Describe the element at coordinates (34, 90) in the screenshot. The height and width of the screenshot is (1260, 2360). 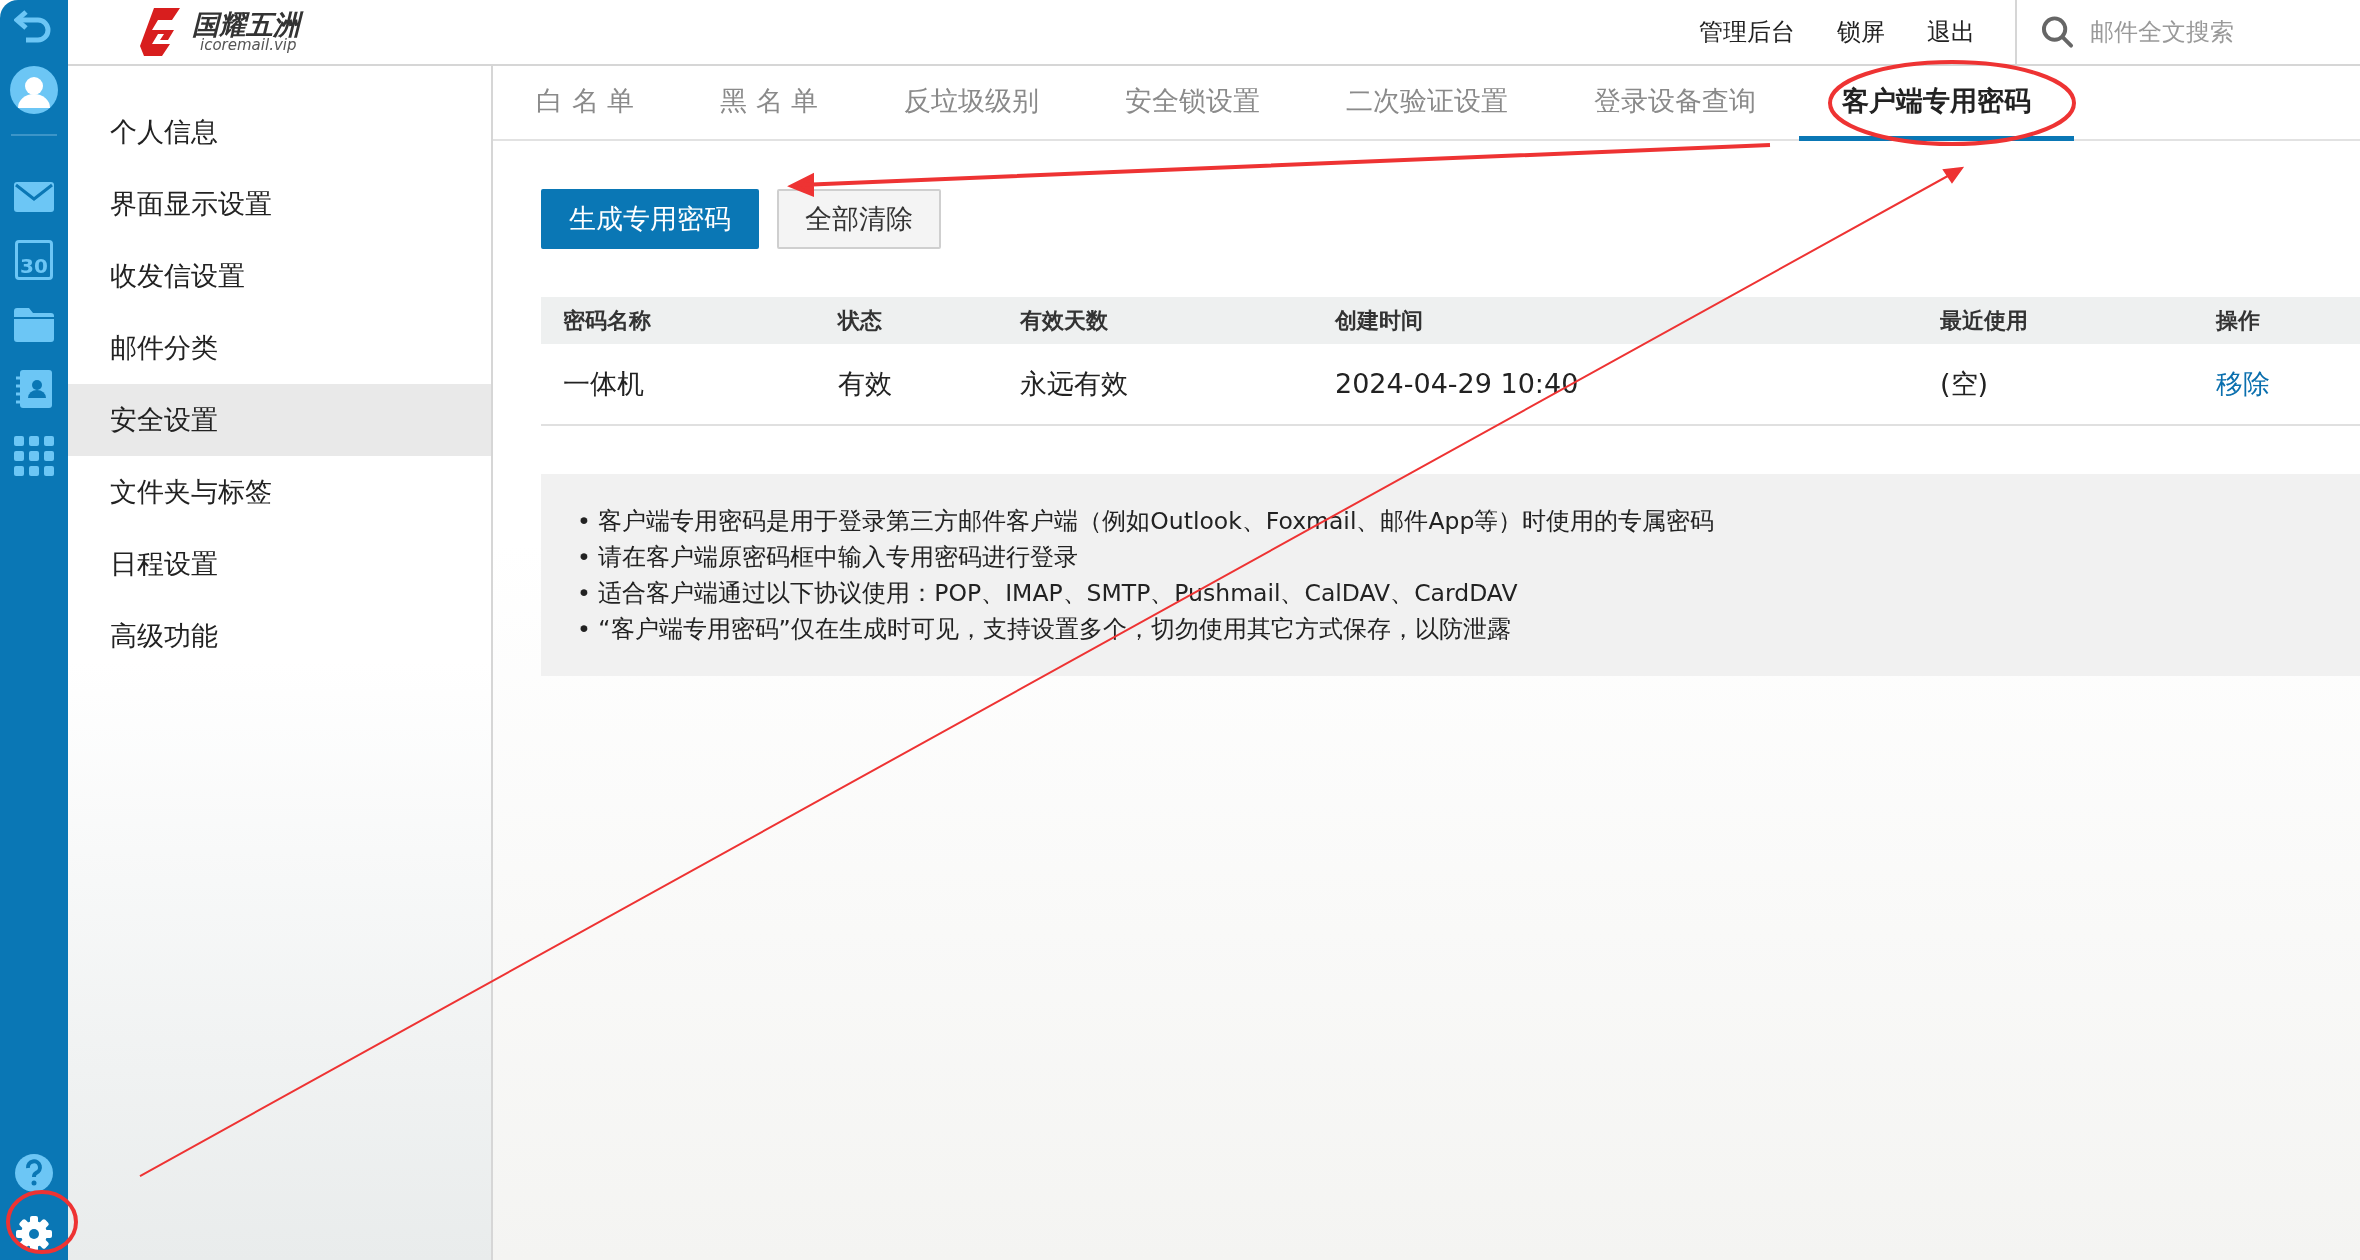
I see `avatar-icon` at that location.